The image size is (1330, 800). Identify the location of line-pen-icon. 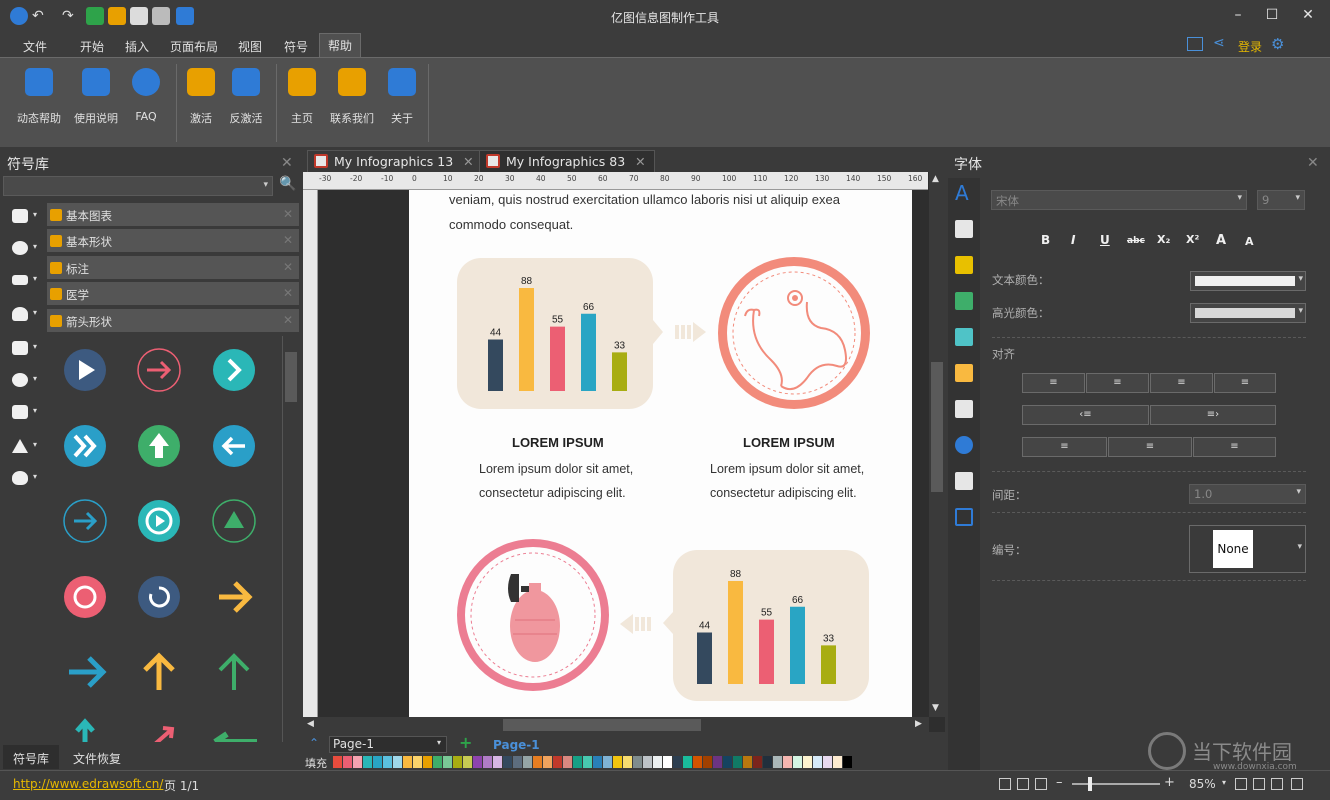
(964, 265).